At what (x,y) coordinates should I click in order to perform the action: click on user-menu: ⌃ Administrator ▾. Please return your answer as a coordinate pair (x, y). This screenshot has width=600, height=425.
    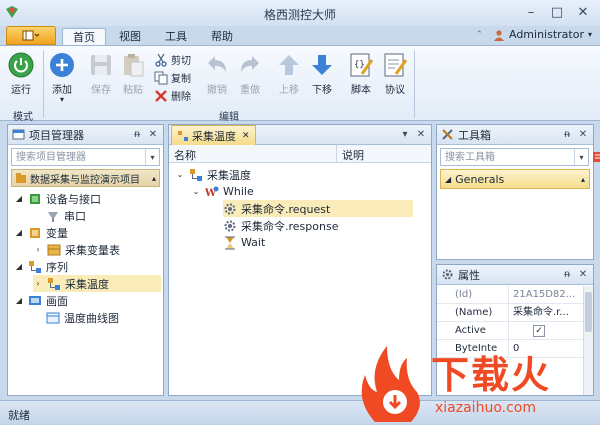
    Looking at the image, I should click on (533, 34).